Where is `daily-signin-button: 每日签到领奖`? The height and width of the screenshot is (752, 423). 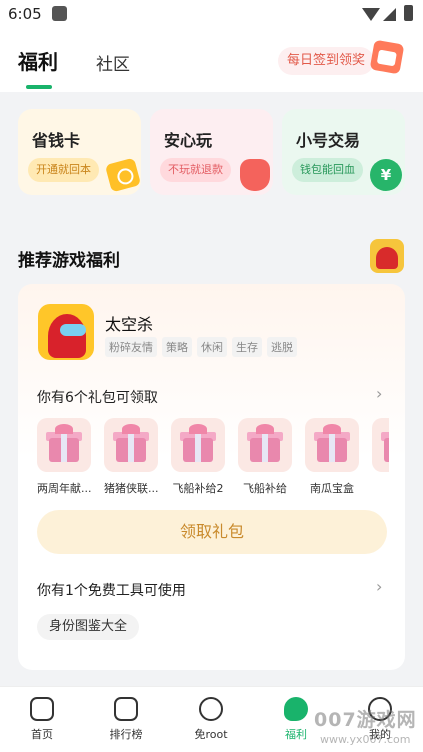 daily-signin-button: 每日签到领奖 is located at coordinates (326, 61).